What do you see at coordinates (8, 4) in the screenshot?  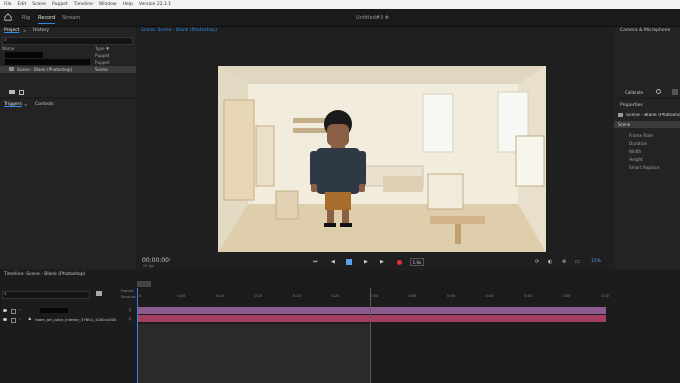 I see `menu-file: File` at bounding box center [8, 4].